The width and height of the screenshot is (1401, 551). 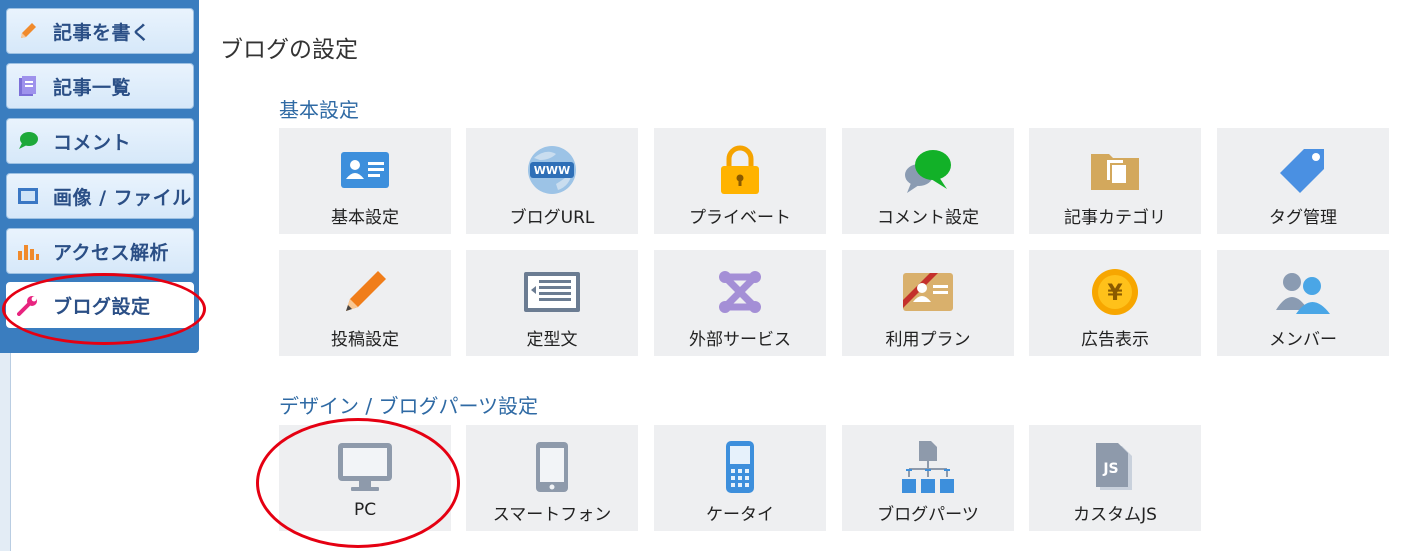 What do you see at coordinates (928, 292) in the screenshot?
I see `plan-card-icon` at bounding box center [928, 292].